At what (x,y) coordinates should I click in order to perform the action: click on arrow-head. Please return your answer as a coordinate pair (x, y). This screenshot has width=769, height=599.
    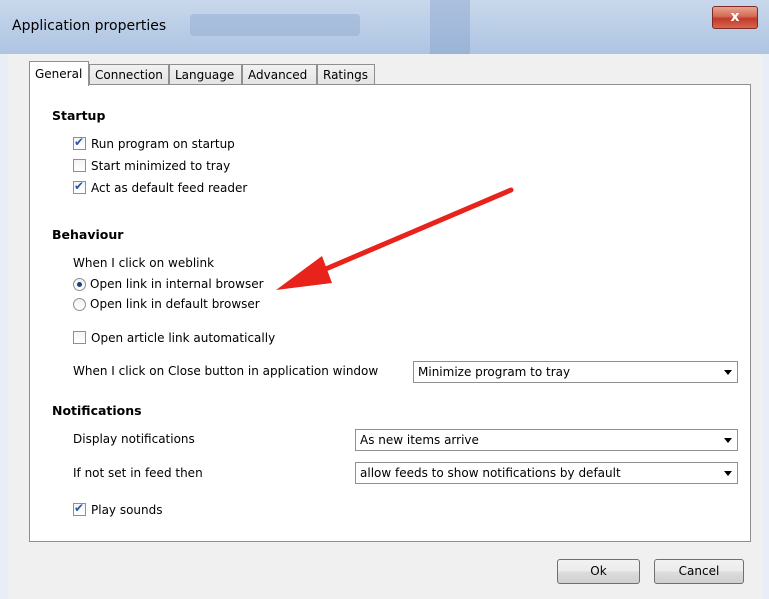
    Looking at the image, I should click on (304, 273).